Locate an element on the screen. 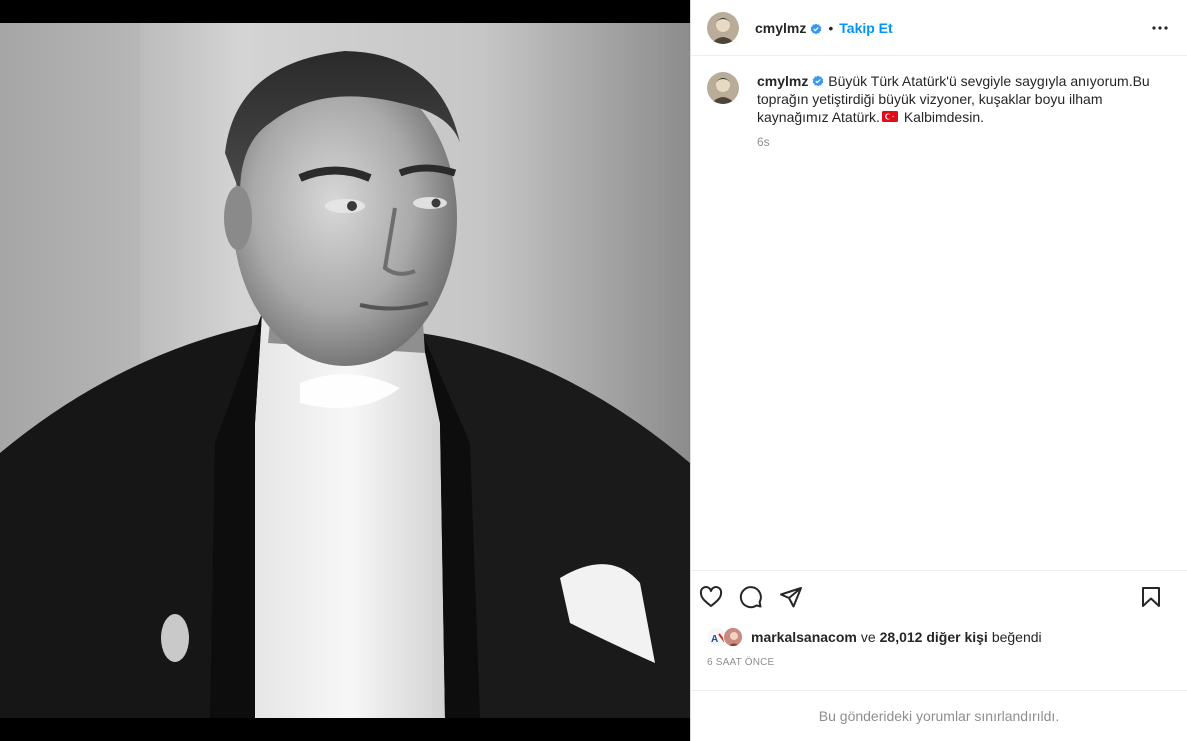 Image resolution: width=1187 pixels, height=741 pixels. comment-bubble-icon is located at coordinates (751, 597).